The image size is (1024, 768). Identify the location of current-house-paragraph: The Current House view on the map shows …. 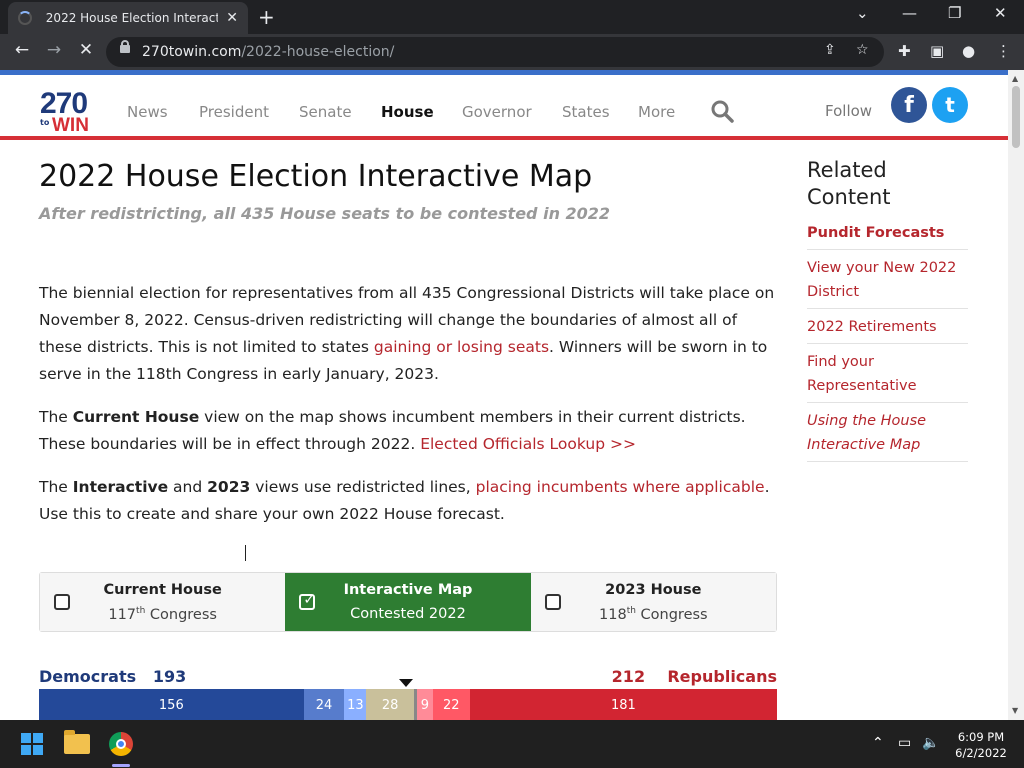
(392, 430).